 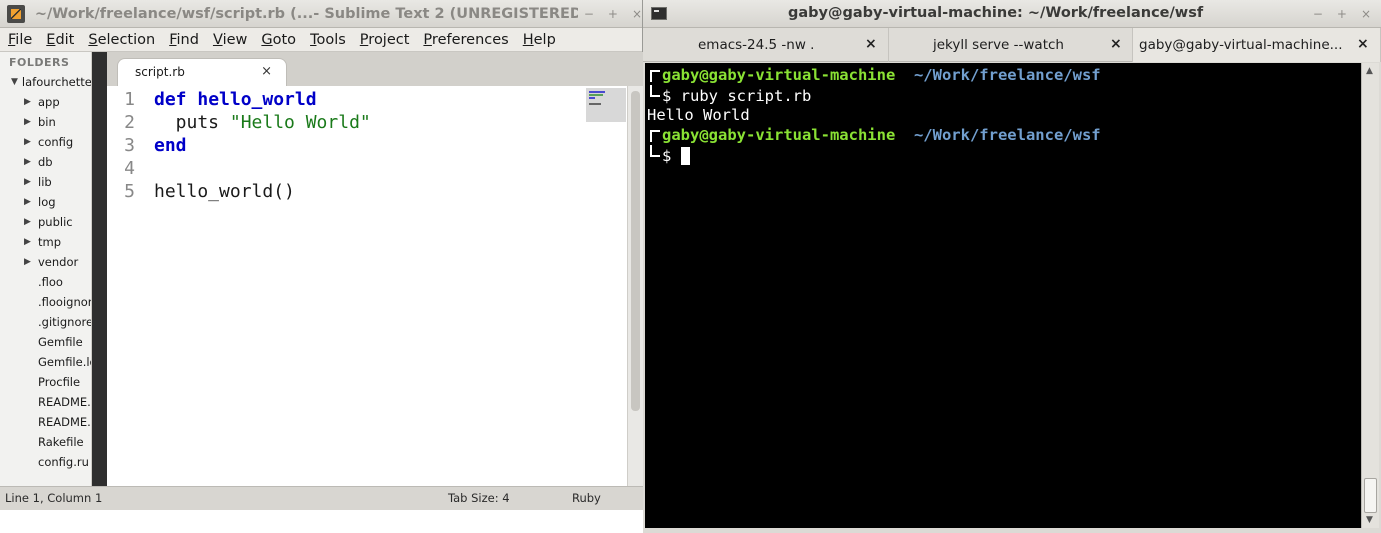 What do you see at coordinates (586, 498) in the screenshot?
I see `status-syntax: Ruby` at bounding box center [586, 498].